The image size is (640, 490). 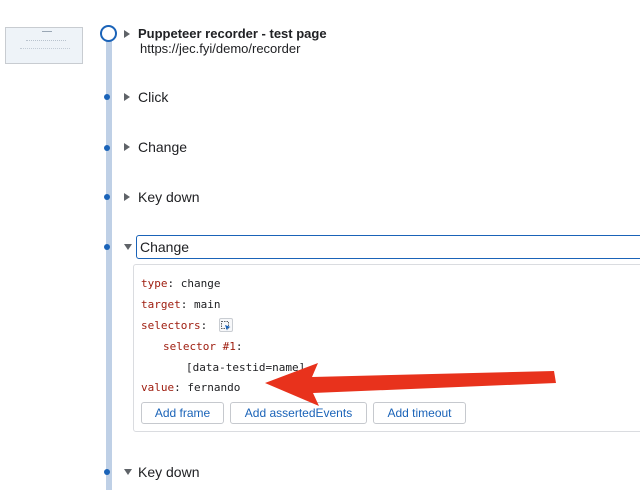 What do you see at coordinates (220, 48) in the screenshot?
I see `recording-url: https://jec.fyi/demo/recorder` at bounding box center [220, 48].